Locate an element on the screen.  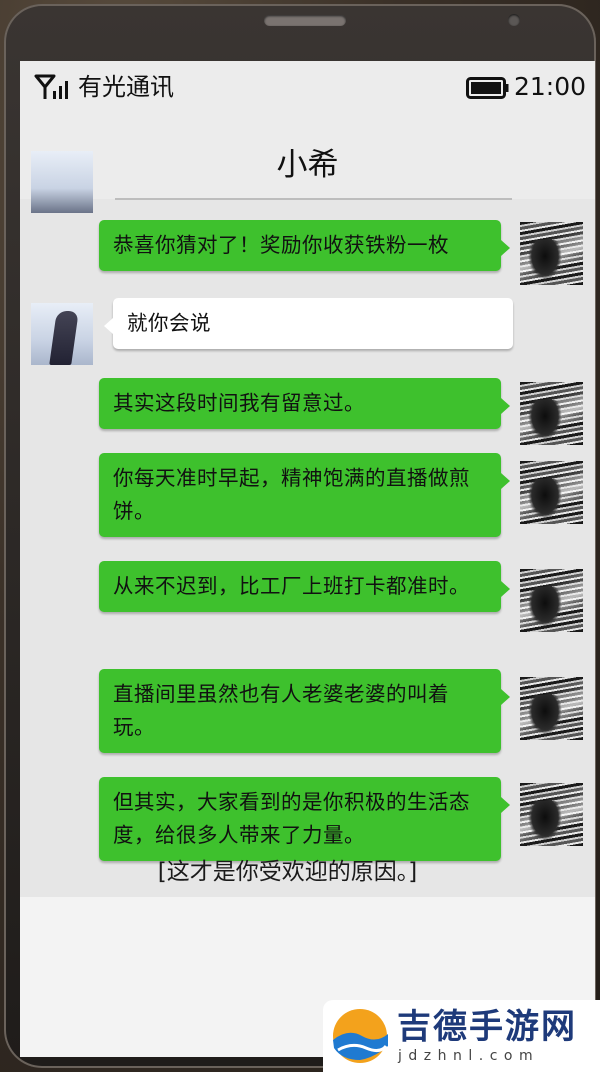
message-bubble-sent: 你每天准时早起，精神饱满的直播做煎饼。 is located at coordinates (304, 495).